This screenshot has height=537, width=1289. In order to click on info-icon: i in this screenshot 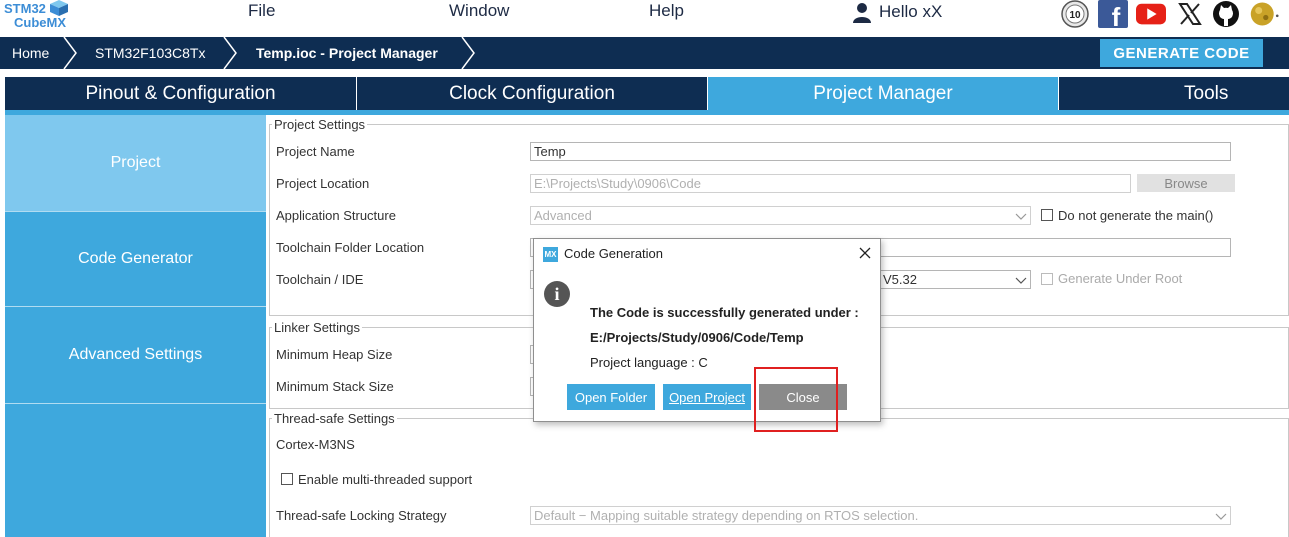, I will do `click(557, 294)`.